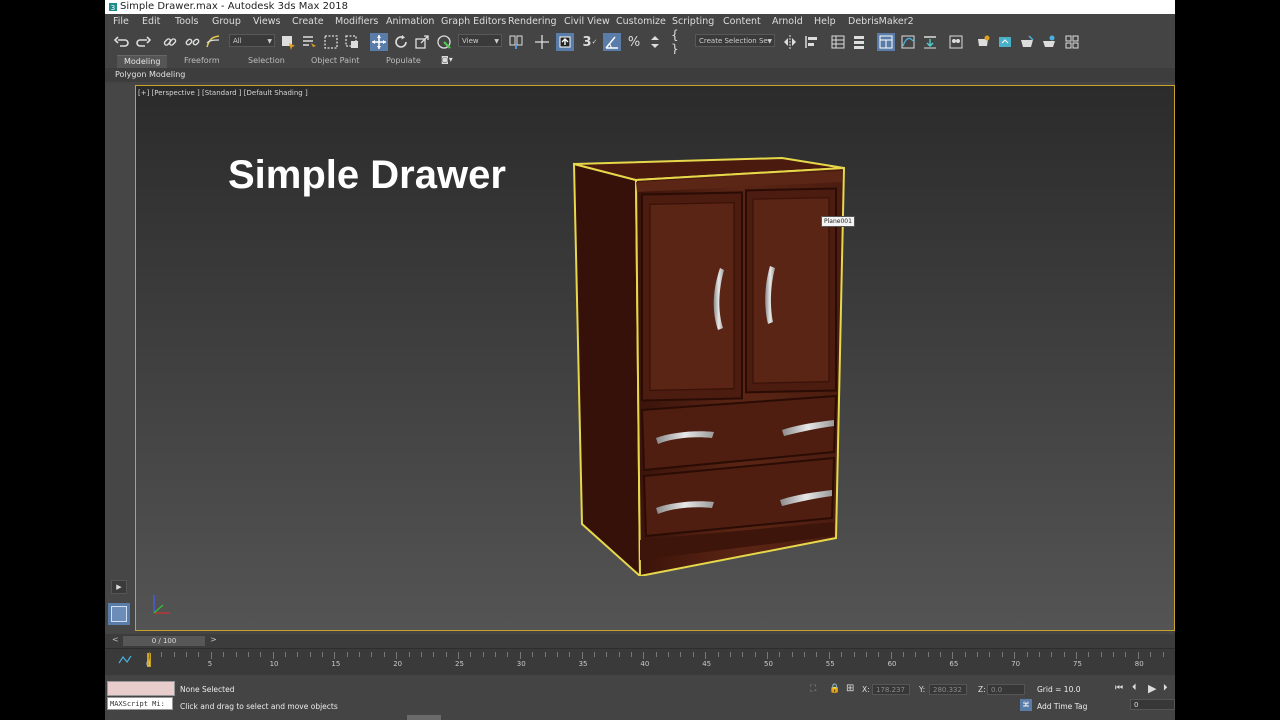 The width and height of the screenshot is (1280, 720). Describe the element at coordinates (444, 42) in the screenshot. I see `select-and-place-icon` at that location.